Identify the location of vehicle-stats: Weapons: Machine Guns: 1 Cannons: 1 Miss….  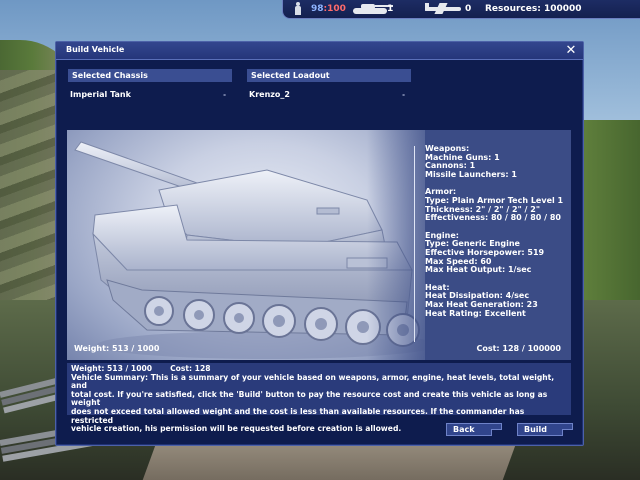
(498, 235).